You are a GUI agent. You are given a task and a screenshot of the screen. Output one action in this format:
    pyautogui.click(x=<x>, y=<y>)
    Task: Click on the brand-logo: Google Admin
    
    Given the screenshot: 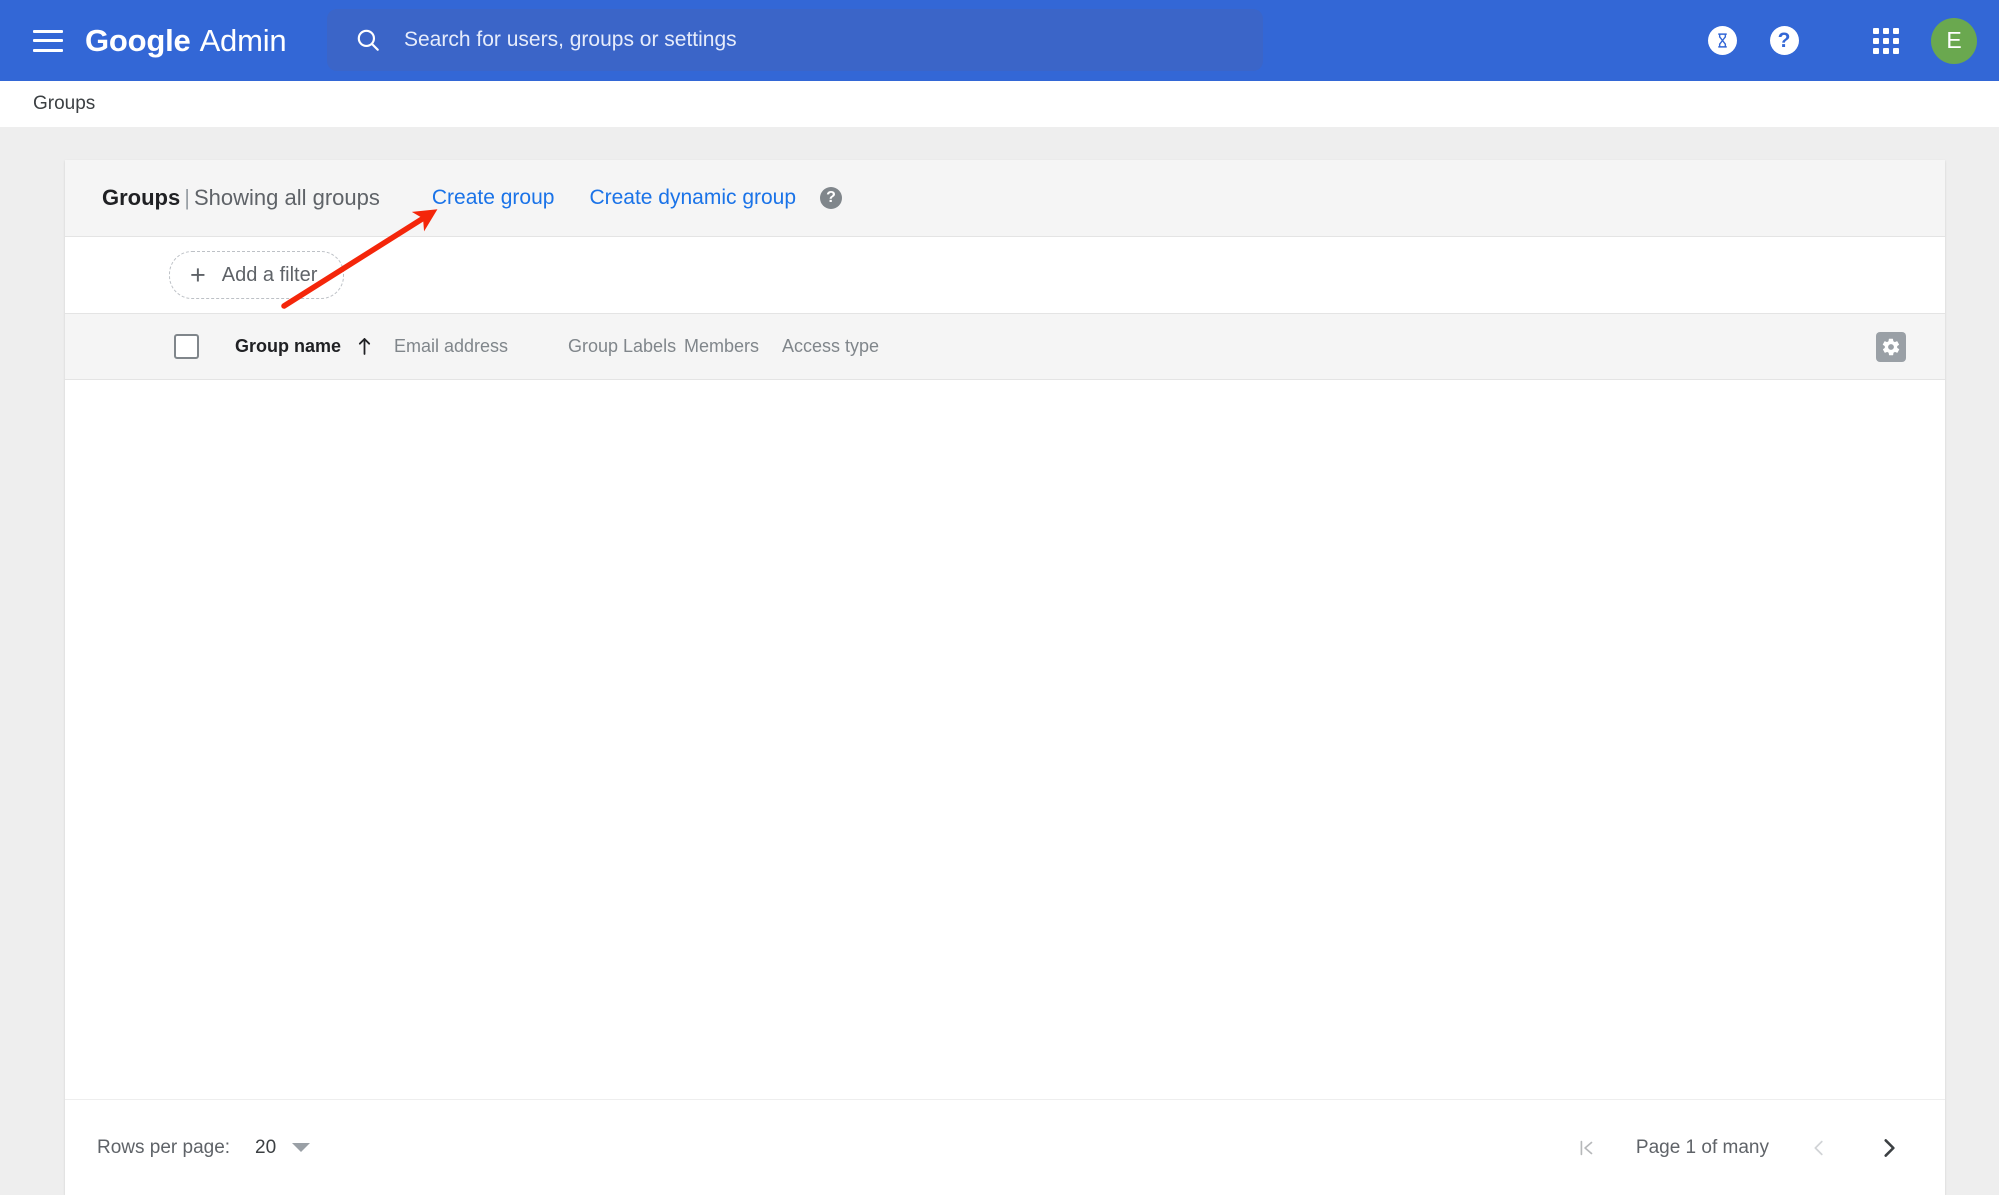 What is the action you would take?
    pyautogui.click(x=186, y=40)
    